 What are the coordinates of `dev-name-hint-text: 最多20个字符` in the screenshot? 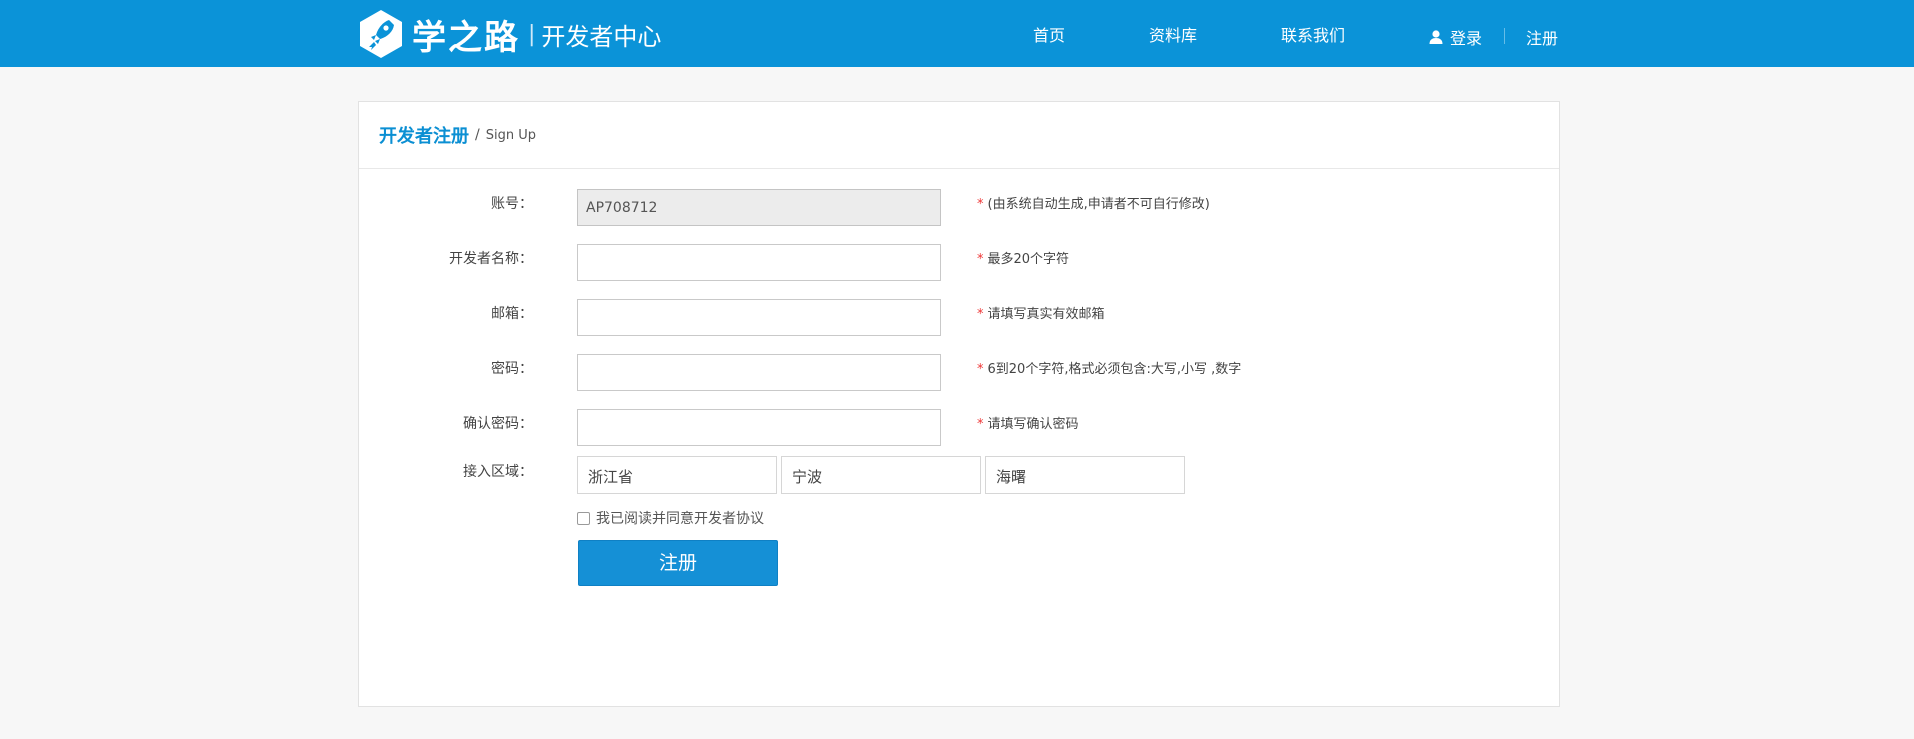 It's located at (1028, 259).